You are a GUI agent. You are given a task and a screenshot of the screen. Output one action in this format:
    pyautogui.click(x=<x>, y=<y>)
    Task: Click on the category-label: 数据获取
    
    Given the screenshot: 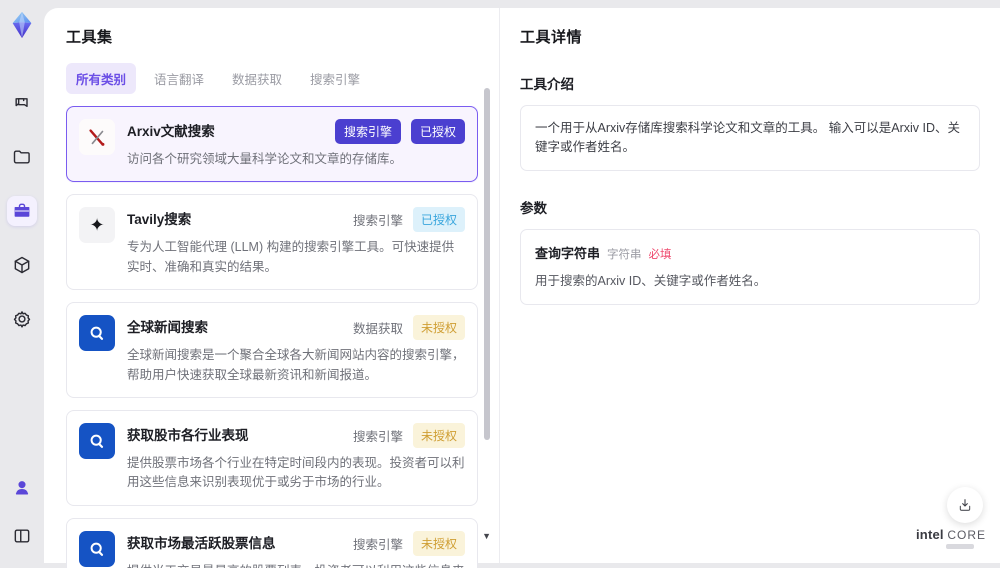 What is the action you would take?
    pyautogui.click(x=378, y=327)
    